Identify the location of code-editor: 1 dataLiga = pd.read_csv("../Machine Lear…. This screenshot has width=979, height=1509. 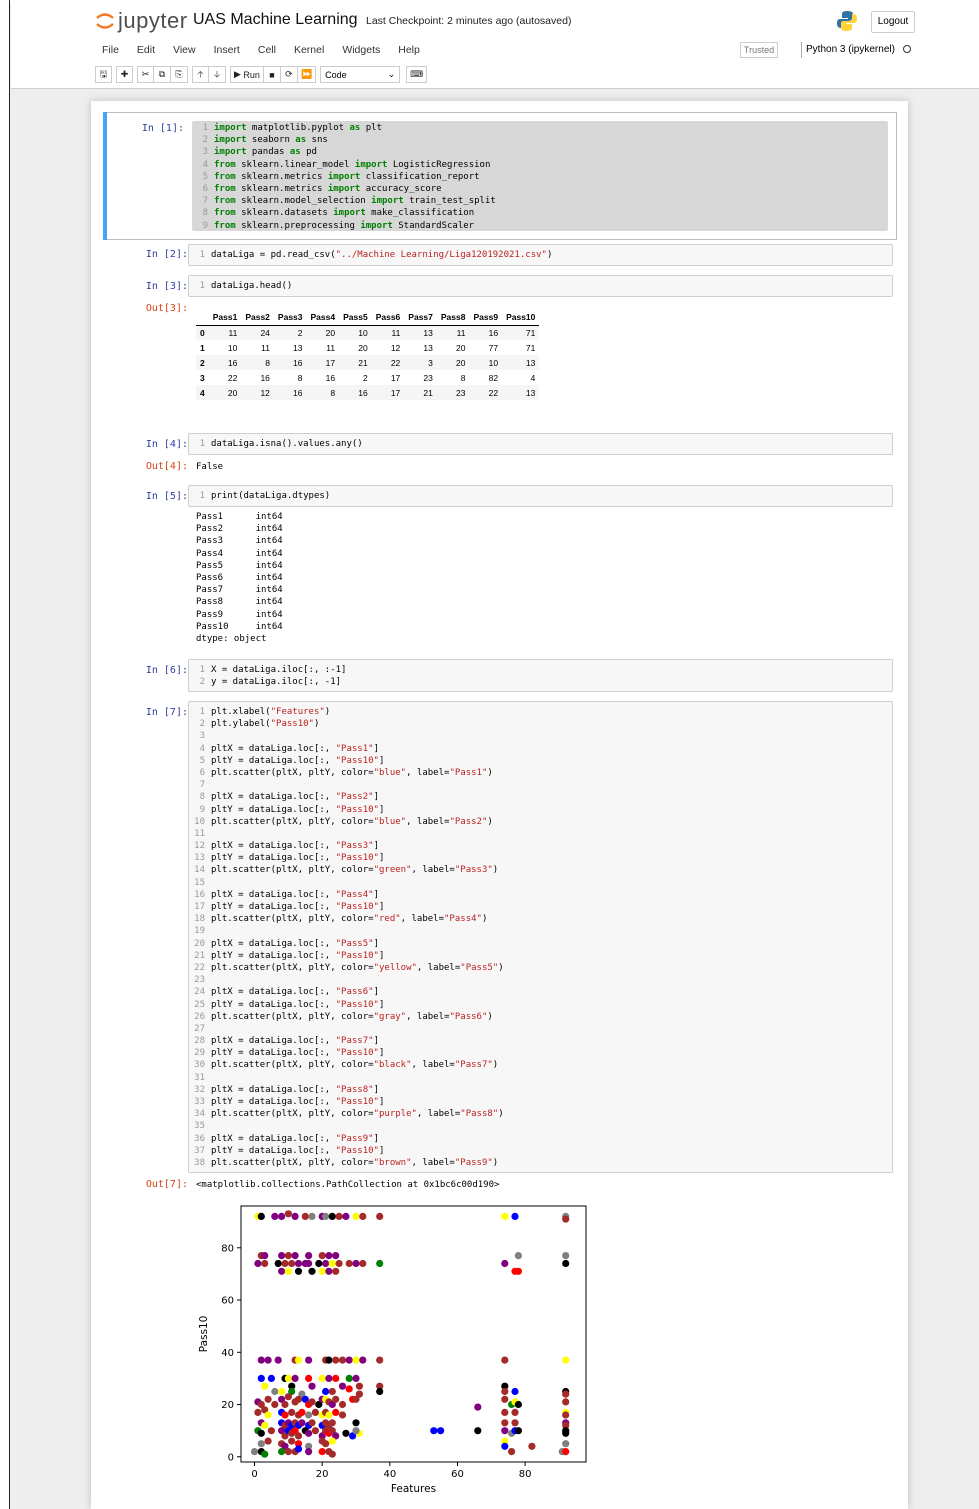
(540, 255).